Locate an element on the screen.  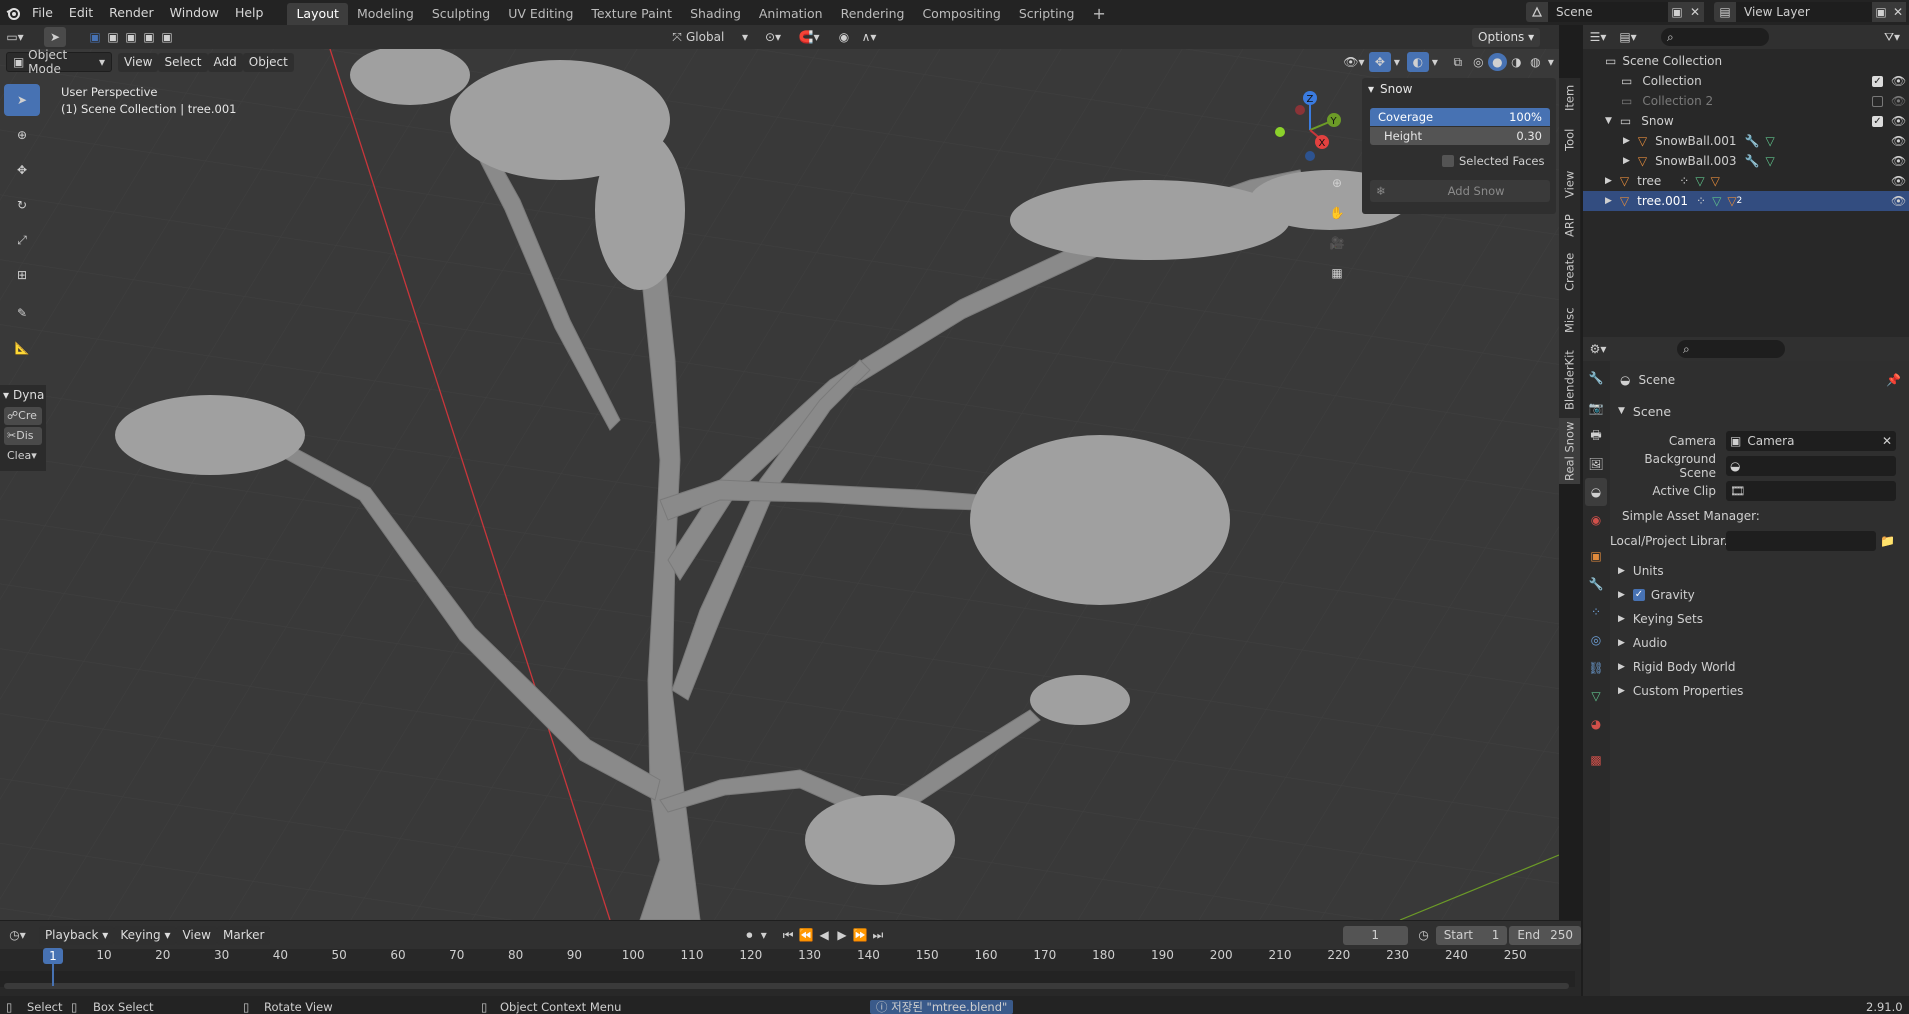
viewport-menu-view: View is located at coordinates (138, 62).